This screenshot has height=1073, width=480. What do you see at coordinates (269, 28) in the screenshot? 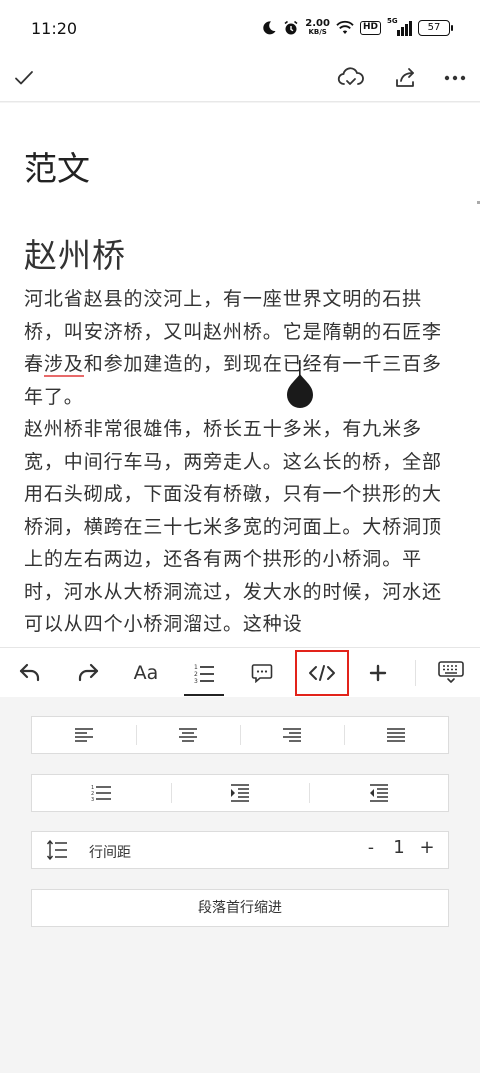
I see `moon-icon` at bounding box center [269, 28].